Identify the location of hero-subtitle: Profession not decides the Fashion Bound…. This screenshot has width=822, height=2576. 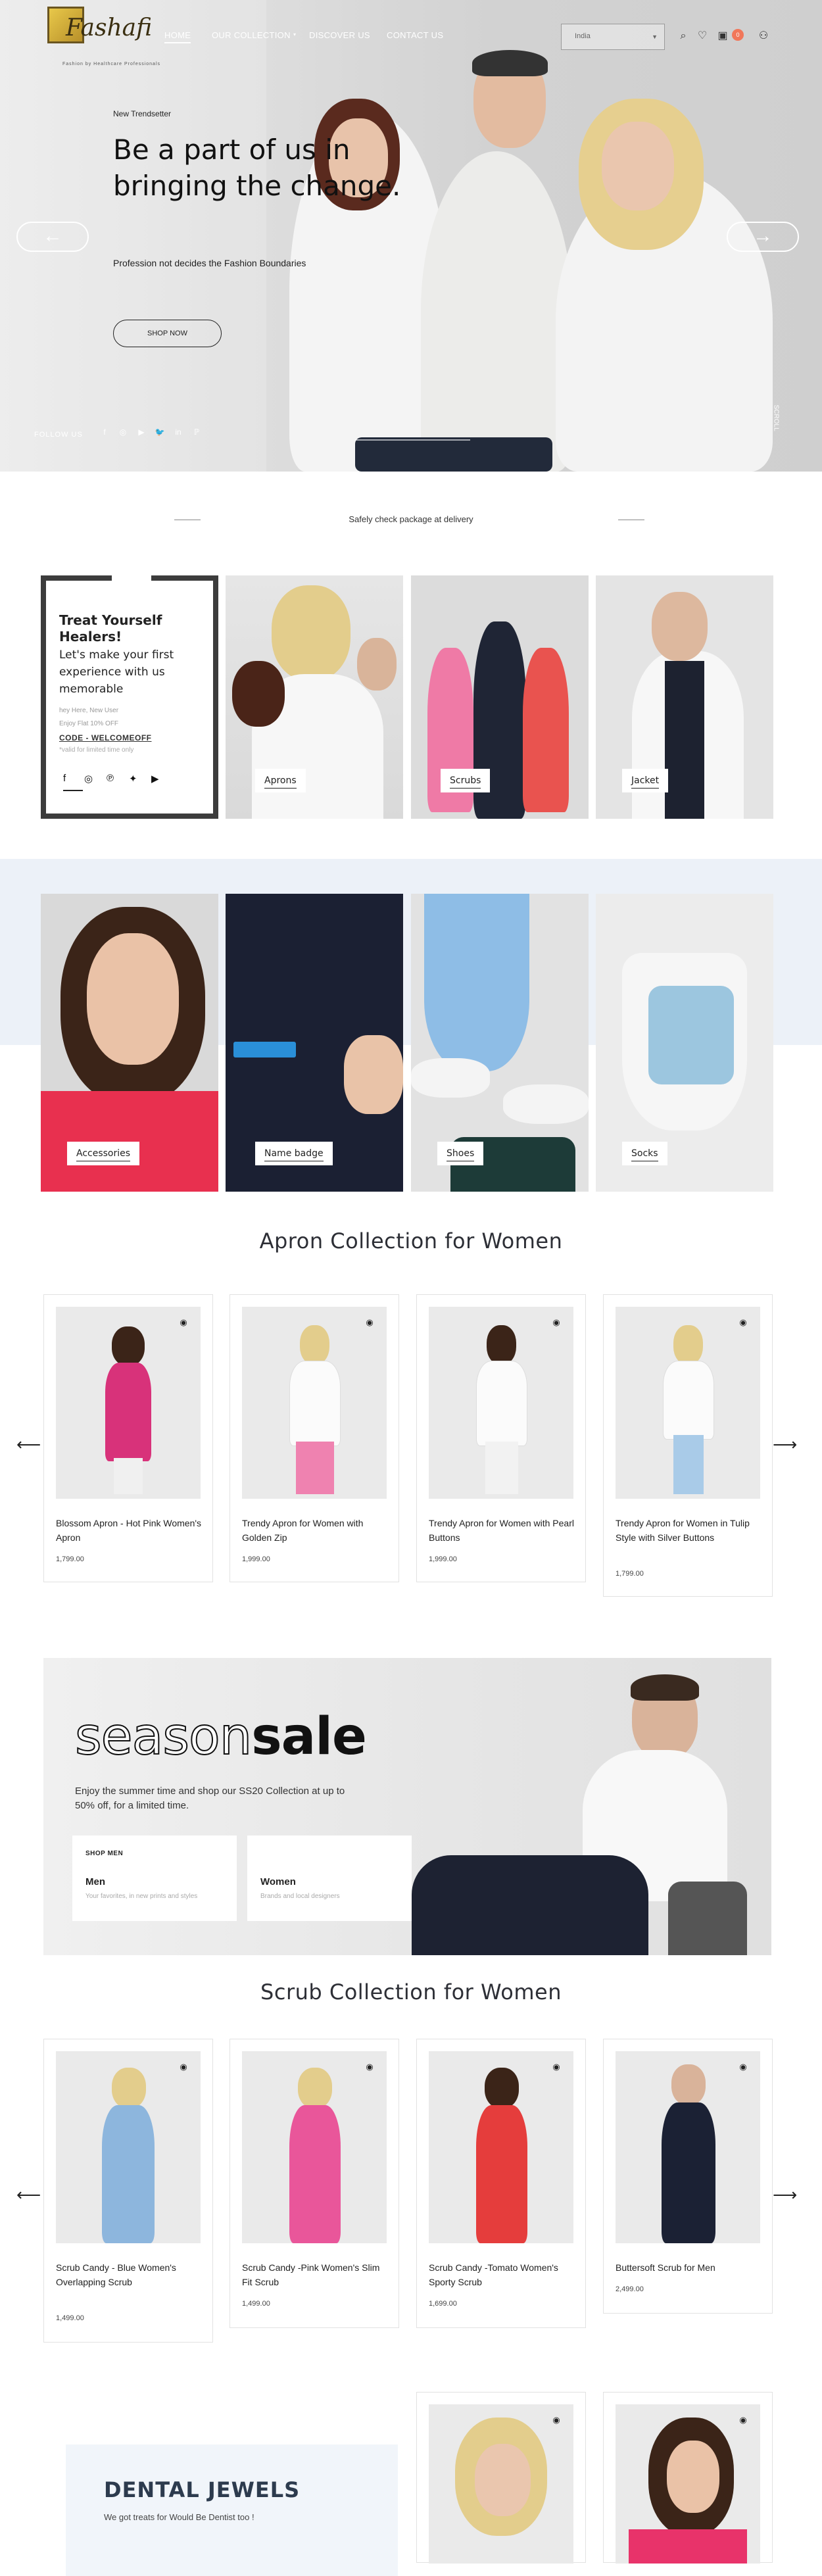
(209, 263).